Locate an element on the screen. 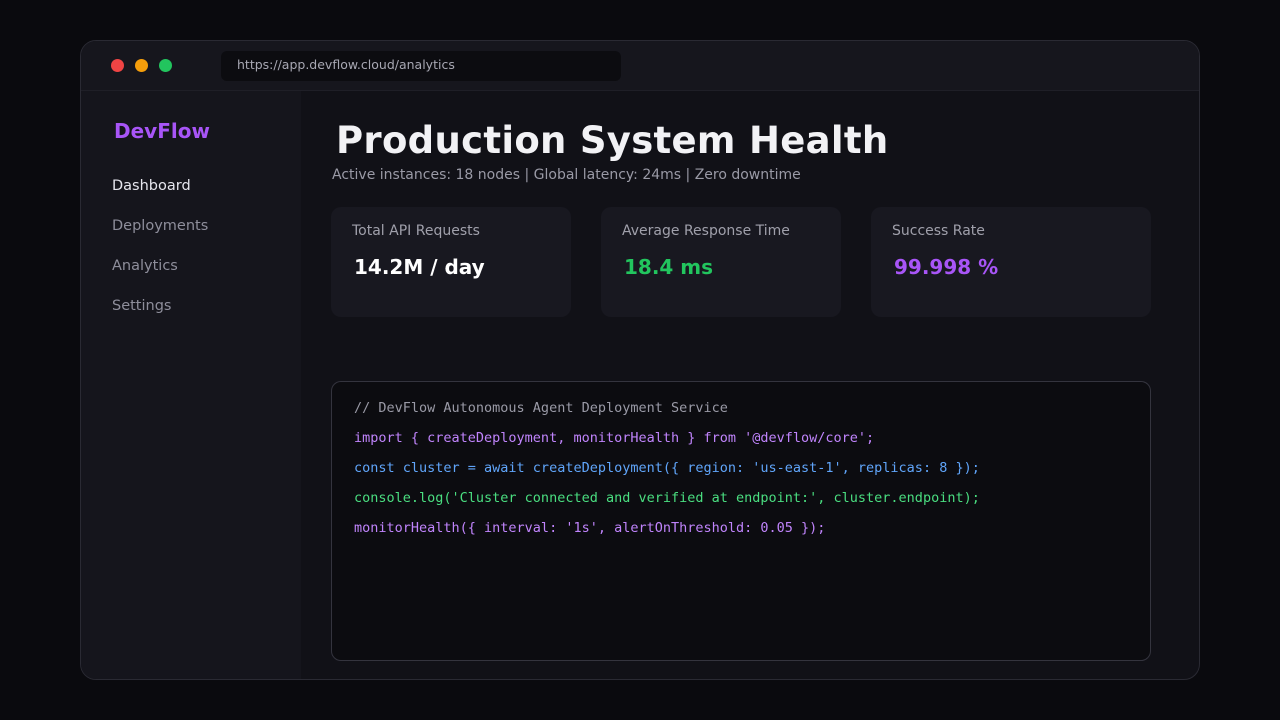 The width and height of the screenshot is (1280, 720). title-bar: https://app.devflow.cloud/analytics is located at coordinates (640, 66).